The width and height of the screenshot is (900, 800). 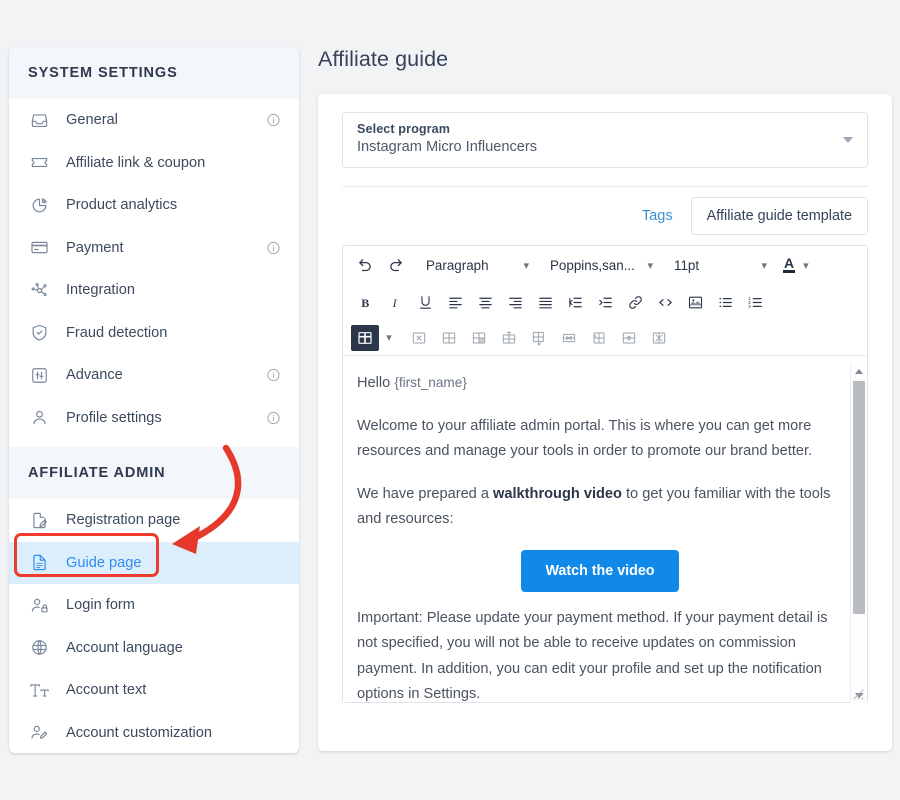 I want to click on outdent-icon, so click(x=575, y=302).